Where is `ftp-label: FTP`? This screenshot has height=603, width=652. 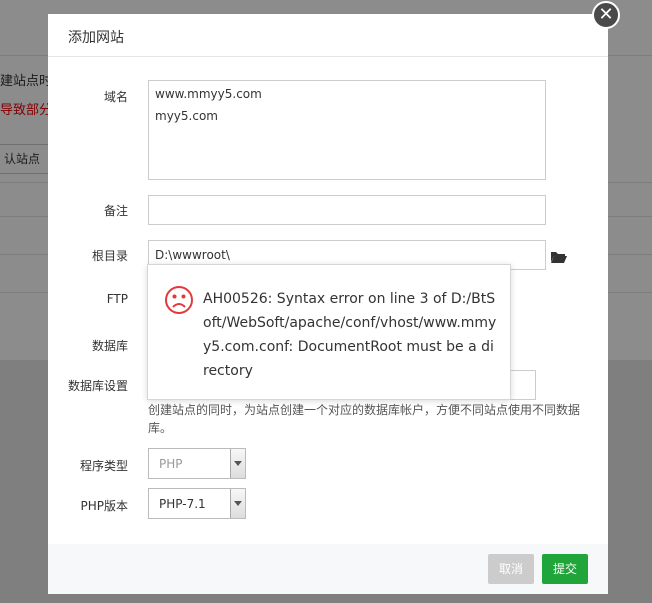 ftp-label: FTP is located at coordinates (117, 299).